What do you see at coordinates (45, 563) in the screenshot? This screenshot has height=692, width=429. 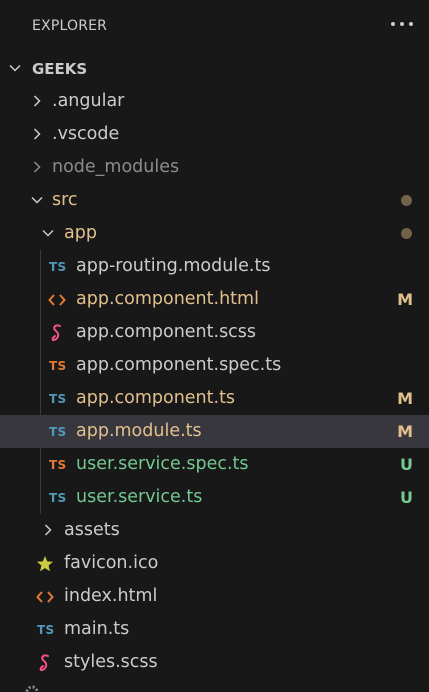 I see `favicon-star-icon` at bounding box center [45, 563].